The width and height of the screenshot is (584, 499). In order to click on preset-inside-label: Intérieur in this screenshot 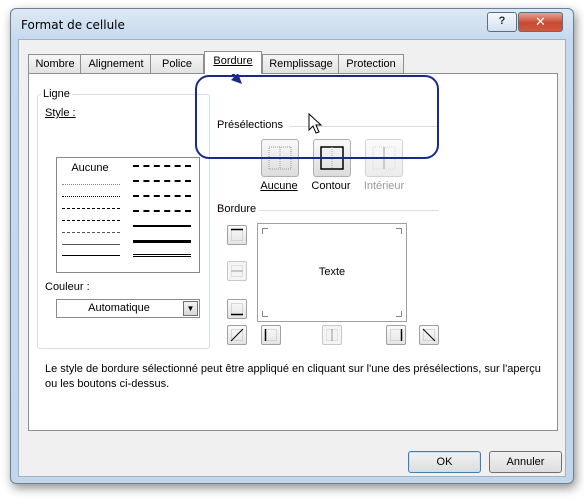, I will do `click(384, 186)`.